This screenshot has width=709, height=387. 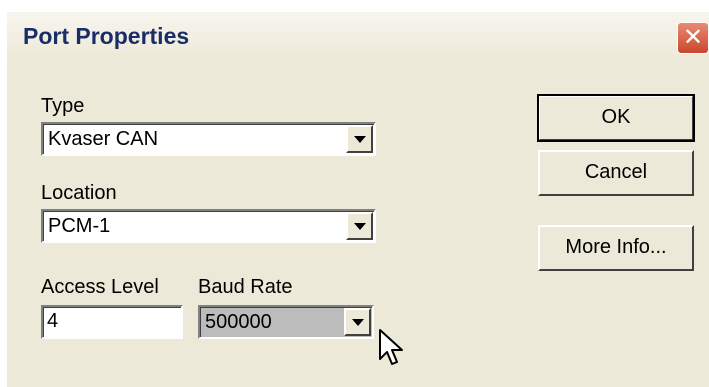 I want to click on access-level-label: Access Level, so click(x=100, y=287).